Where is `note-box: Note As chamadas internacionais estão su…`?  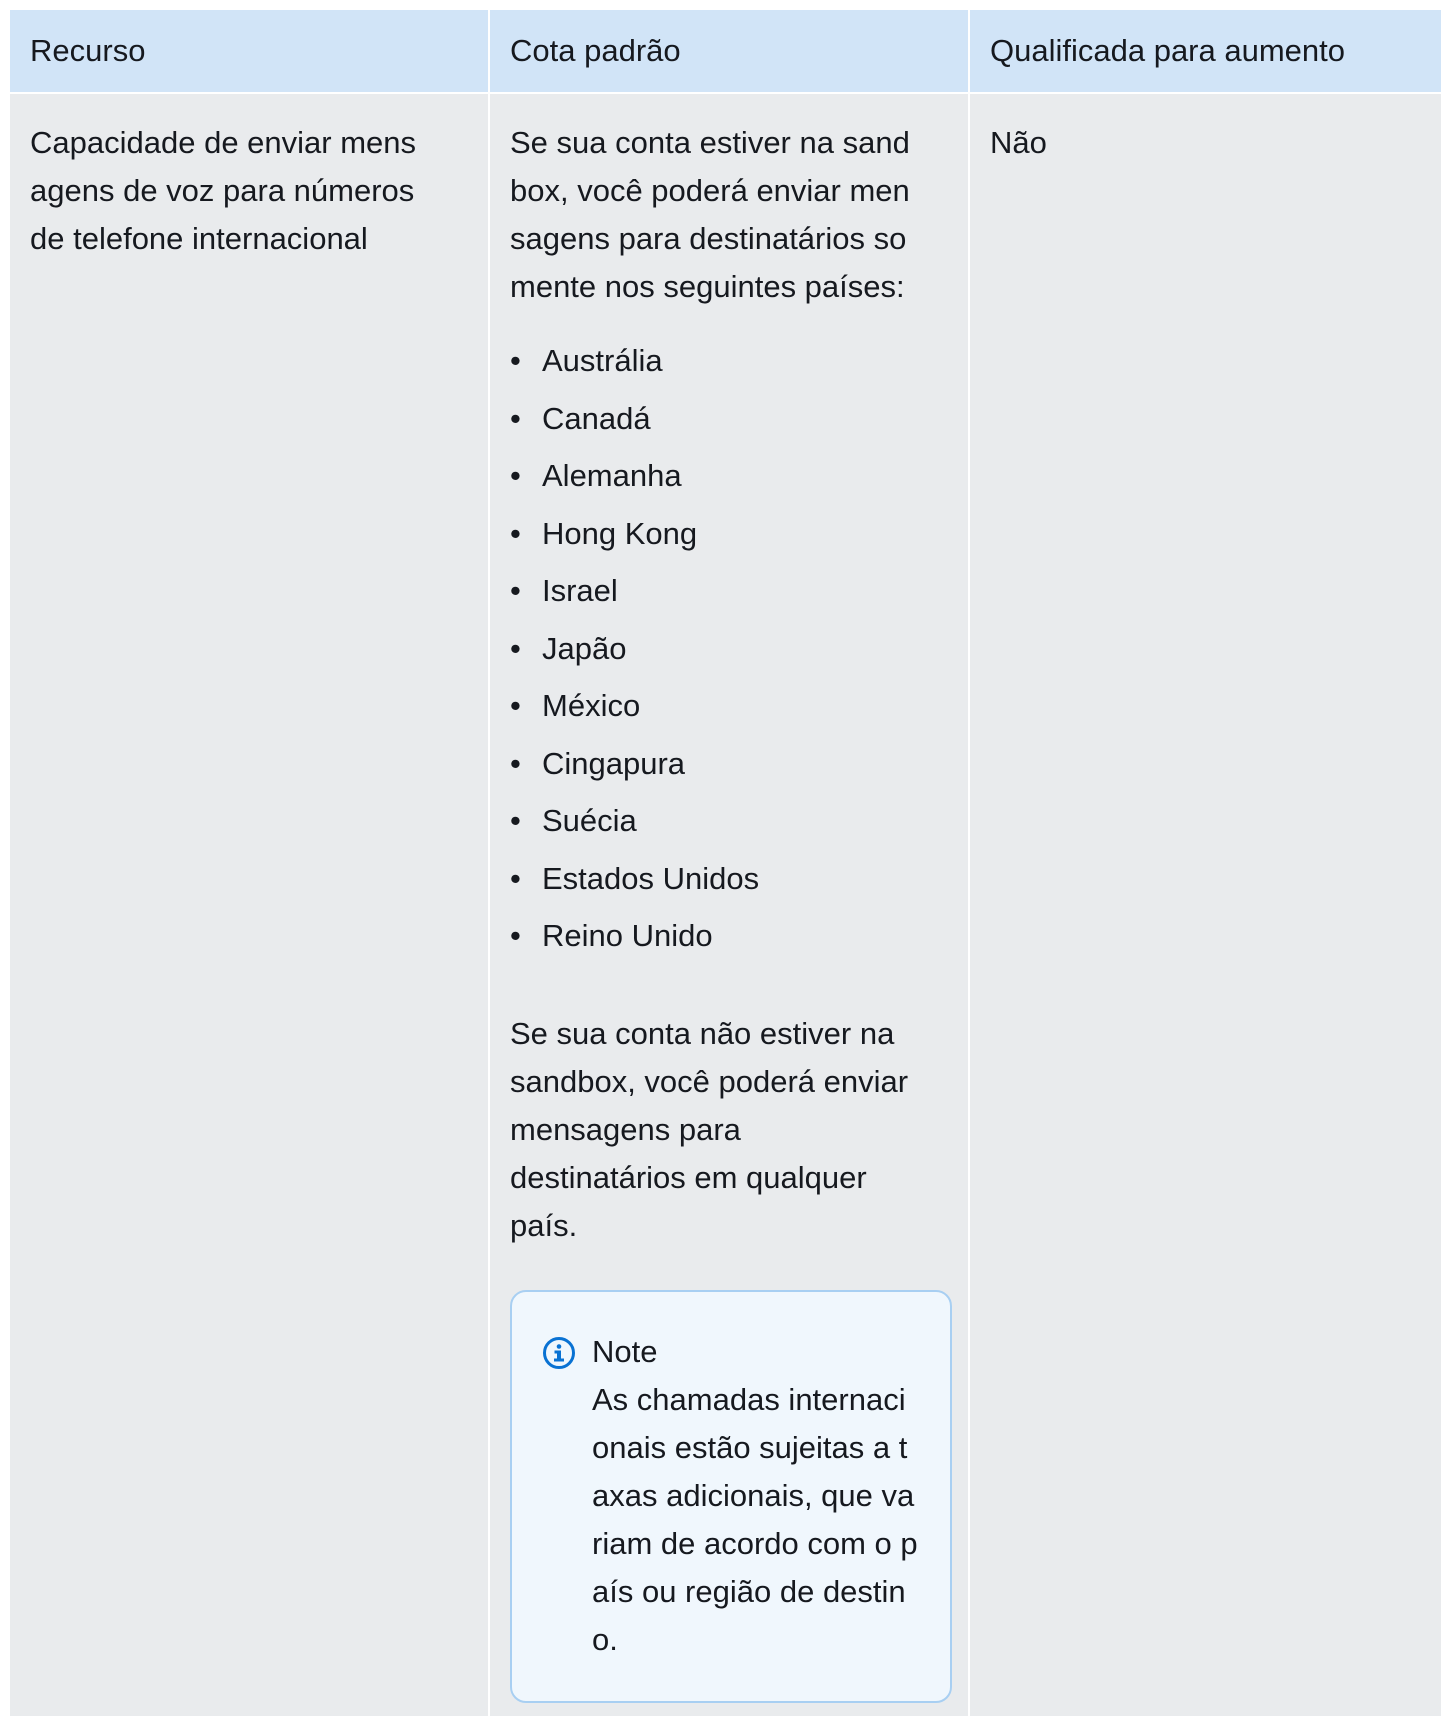
note-box: Note As chamadas internacionais estão su… is located at coordinates (731, 1496).